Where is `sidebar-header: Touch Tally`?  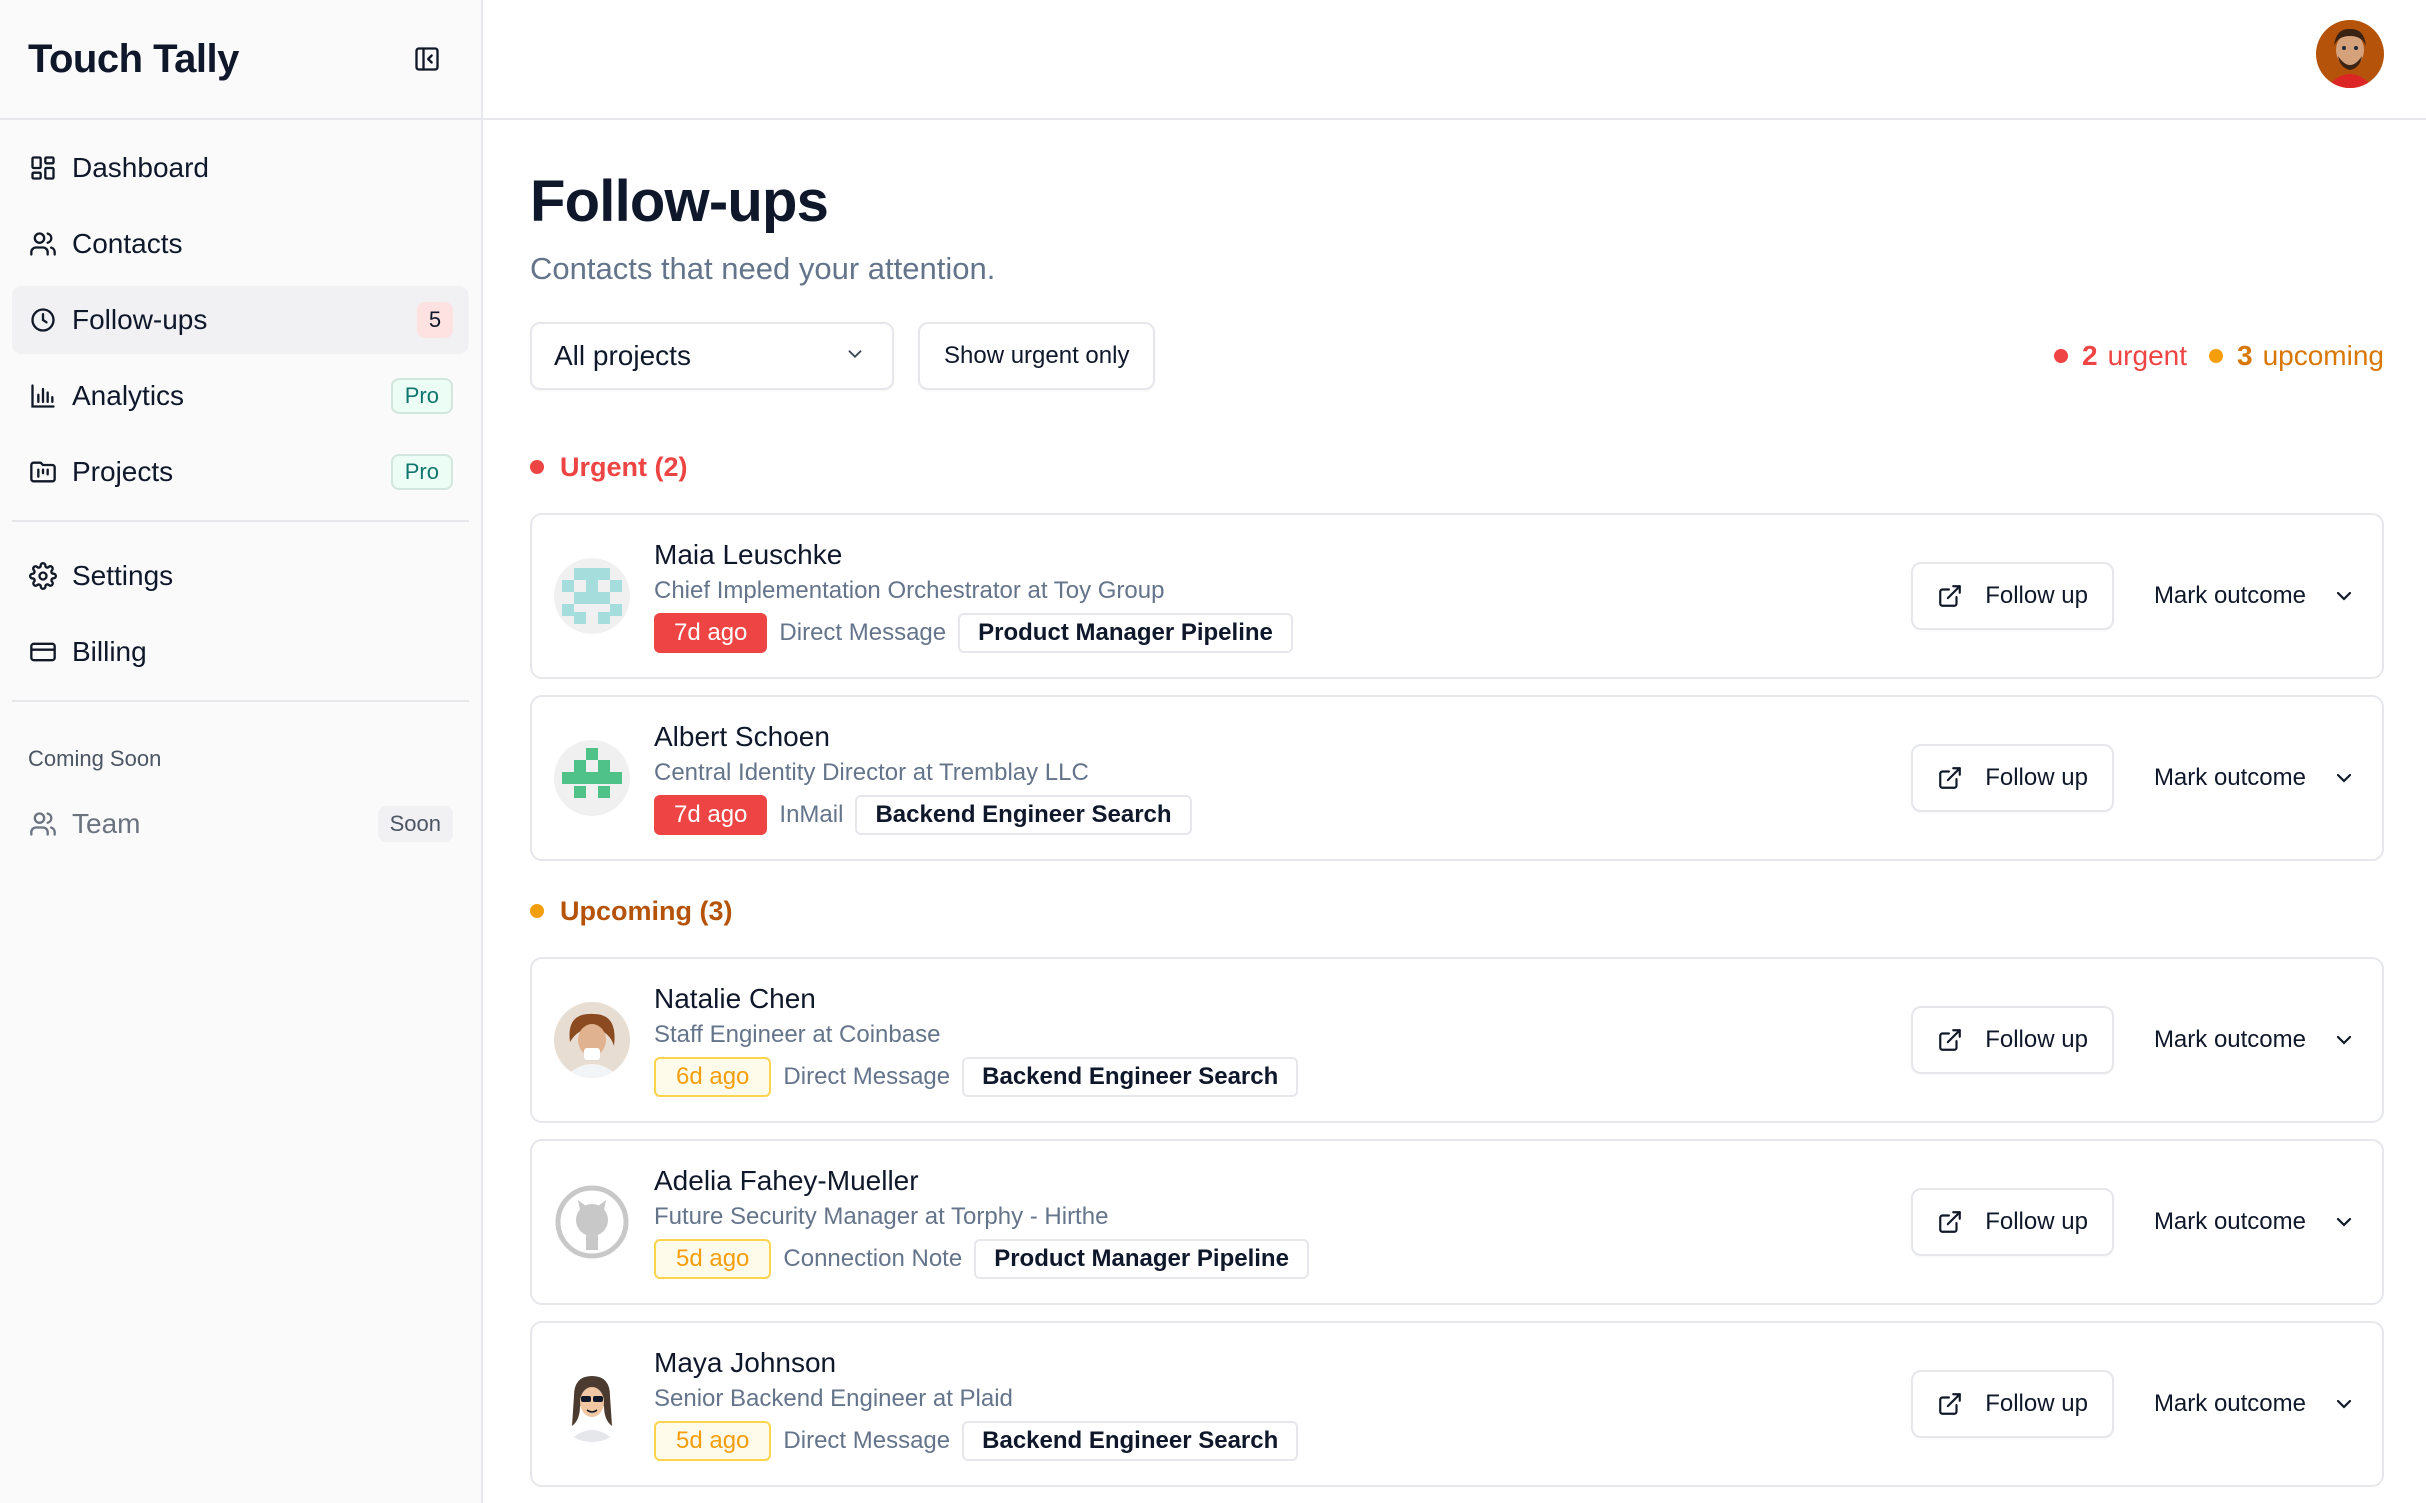 sidebar-header: Touch Tally is located at coordinates (240, 60).